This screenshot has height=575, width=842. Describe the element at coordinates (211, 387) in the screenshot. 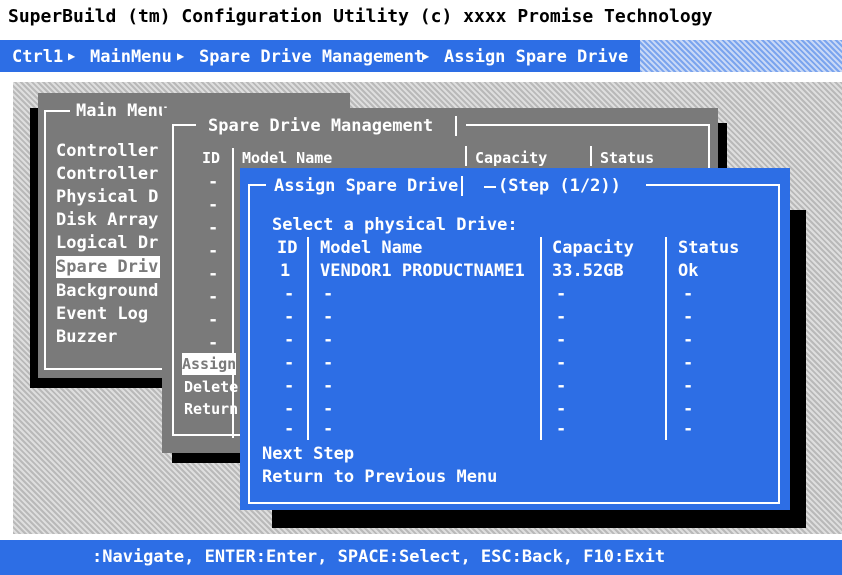

I see `delete-action: Delete` at that location.